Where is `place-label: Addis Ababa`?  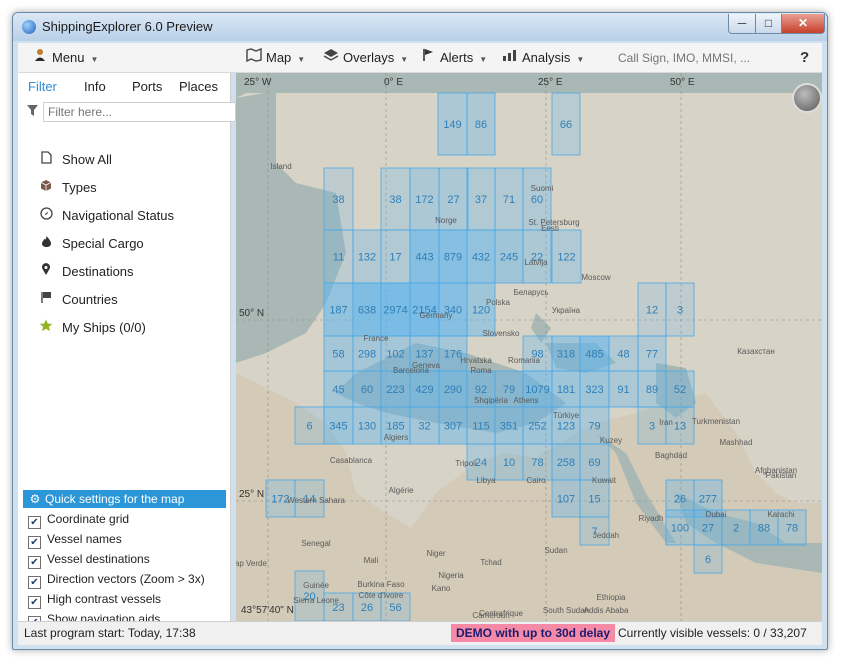 place-label: Addis Ababa is located at coordinates (606, 610).